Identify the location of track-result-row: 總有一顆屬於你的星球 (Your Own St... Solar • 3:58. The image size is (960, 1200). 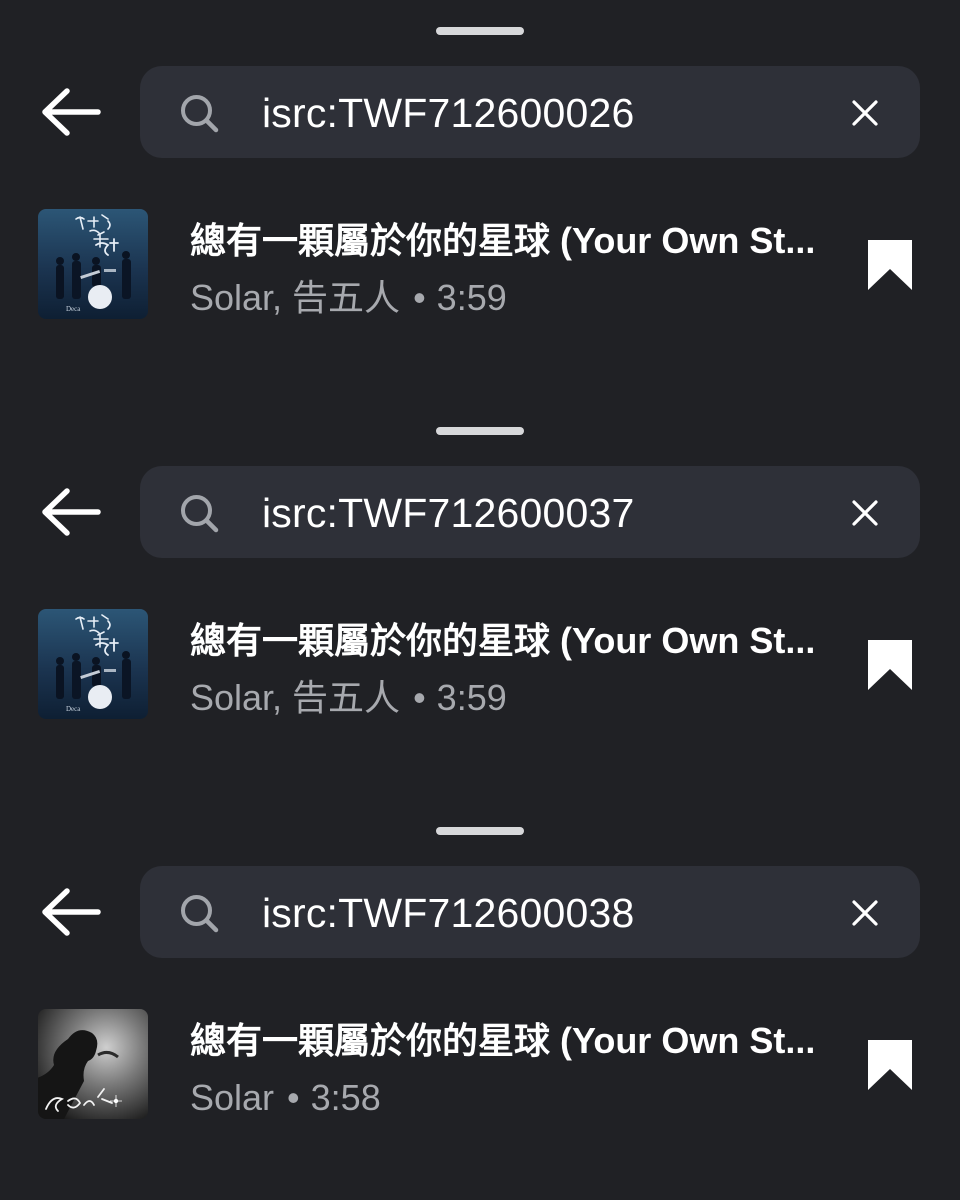
(480, 1066).